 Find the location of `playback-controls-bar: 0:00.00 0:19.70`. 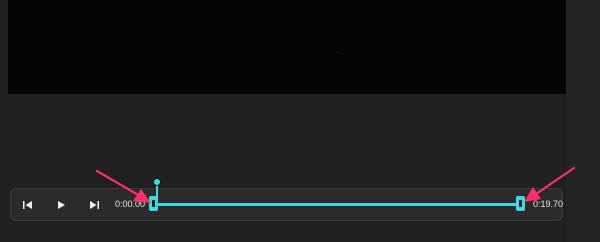

playback-controls-bar: 0:00.00 0:19.70 is located at coordinates (286, 204).